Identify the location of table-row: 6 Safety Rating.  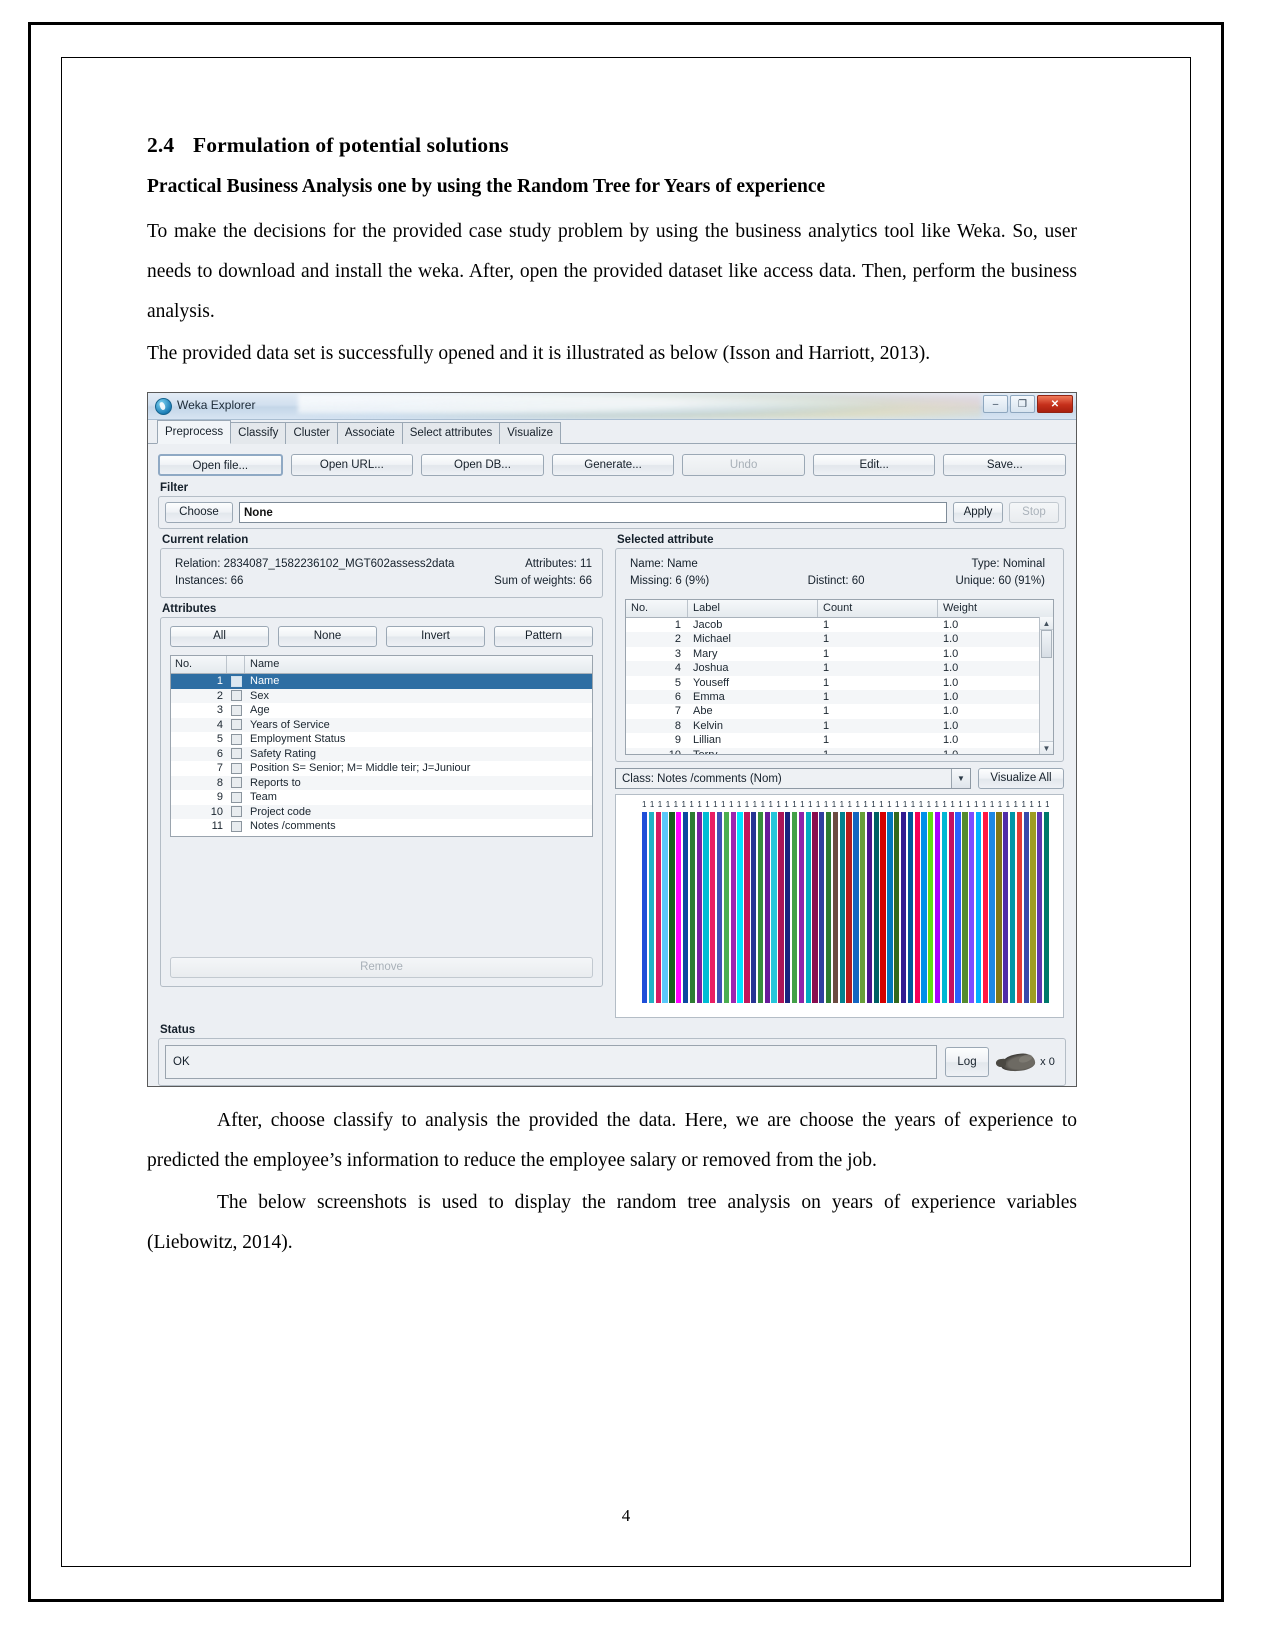
(381, 754).